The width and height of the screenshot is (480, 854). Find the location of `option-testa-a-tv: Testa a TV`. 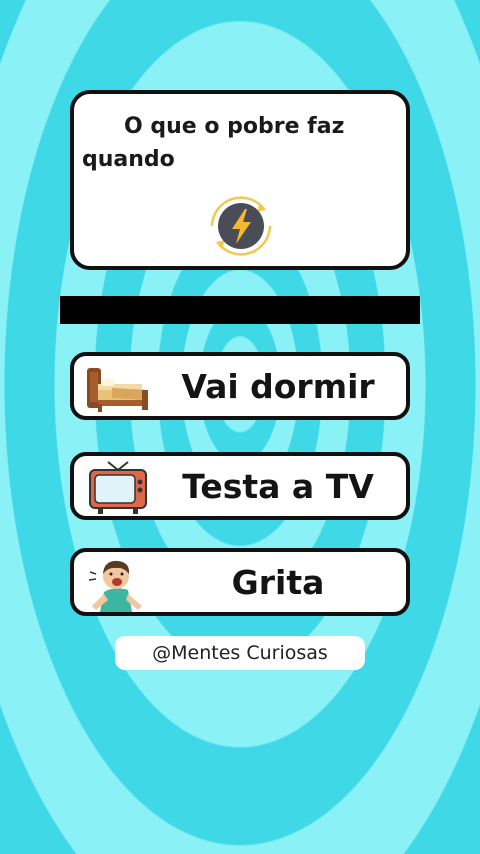

option-testa-a-tv: Testa a TV is located at coordinates (240, 486).